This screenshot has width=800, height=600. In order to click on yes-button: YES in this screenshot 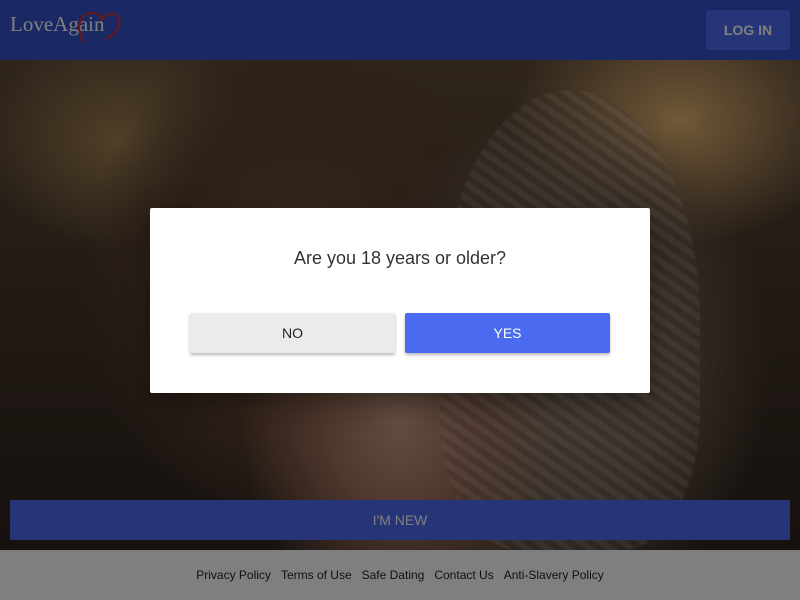, I will do `click(507, 333)`.